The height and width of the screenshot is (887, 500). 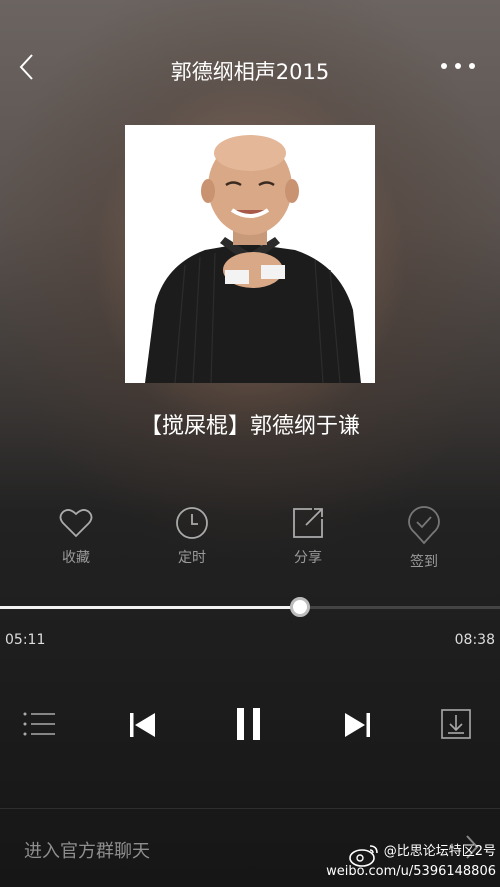 I want to click on favorite-button: 收藏, so click(x=76, y=536).